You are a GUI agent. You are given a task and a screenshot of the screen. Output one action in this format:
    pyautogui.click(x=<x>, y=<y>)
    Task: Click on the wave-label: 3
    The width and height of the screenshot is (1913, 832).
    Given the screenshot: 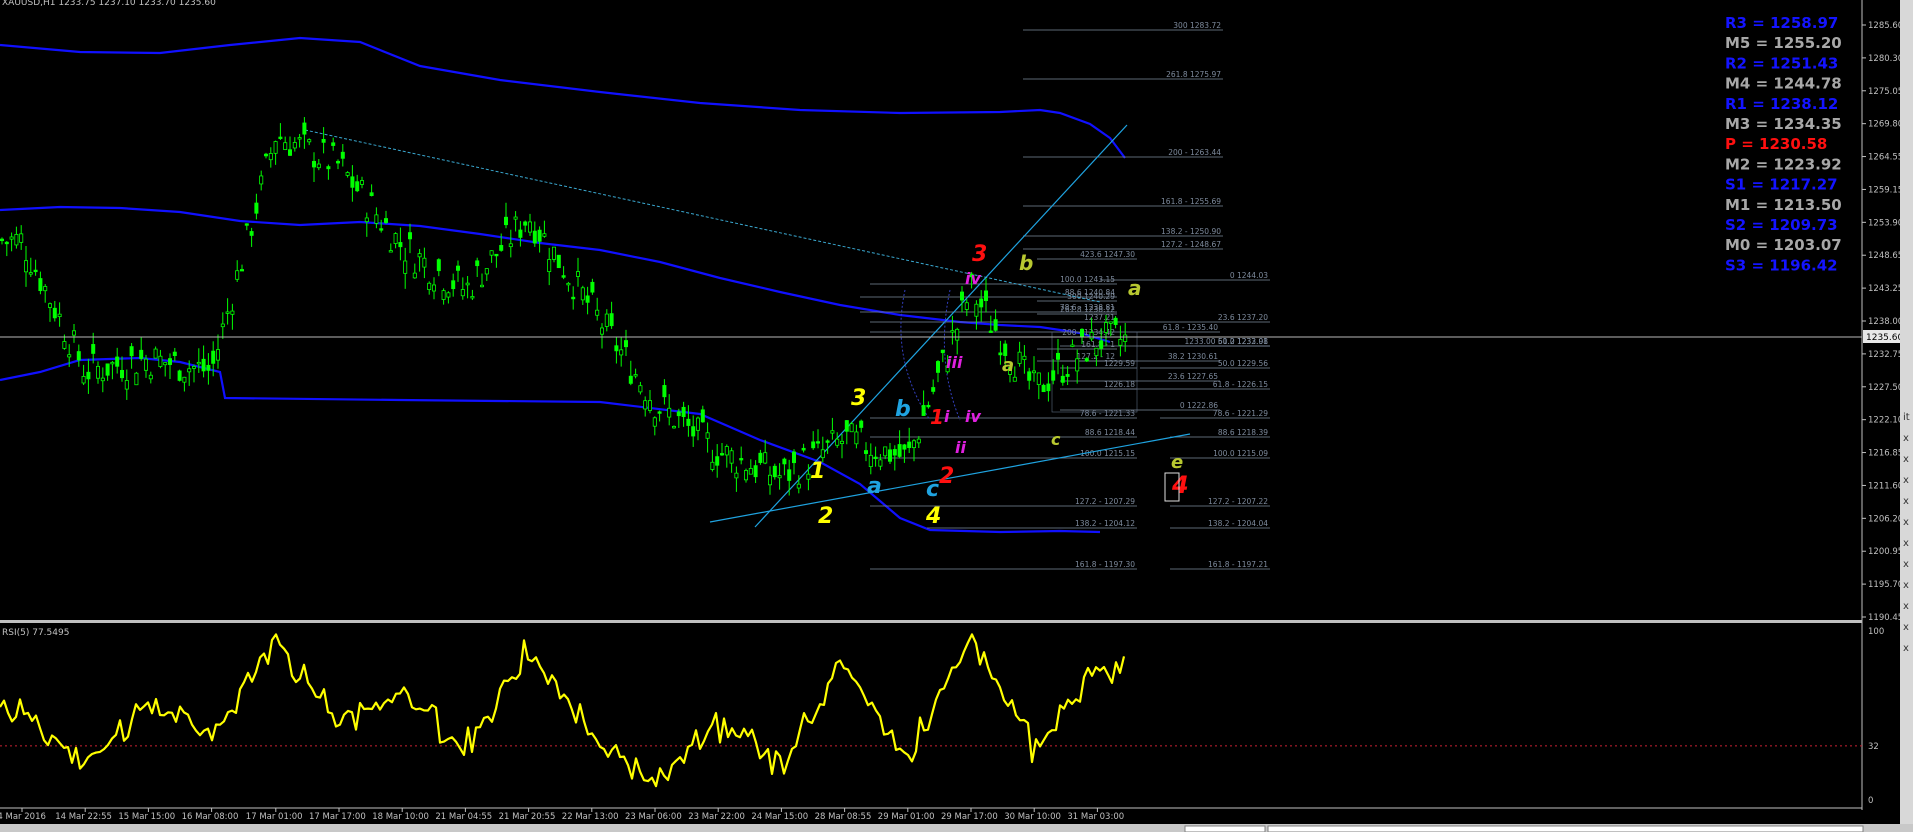 What is the action you would take?
    pyautogui.click(x=858, y=398)
    